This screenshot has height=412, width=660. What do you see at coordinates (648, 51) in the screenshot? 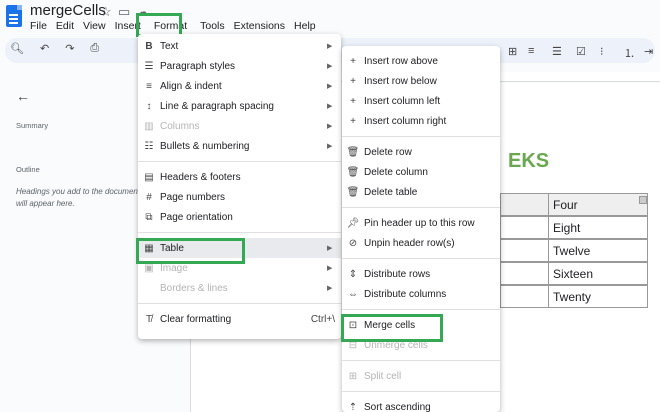
I see `indent-icon: ⇥` at bounding box center [648, 51].